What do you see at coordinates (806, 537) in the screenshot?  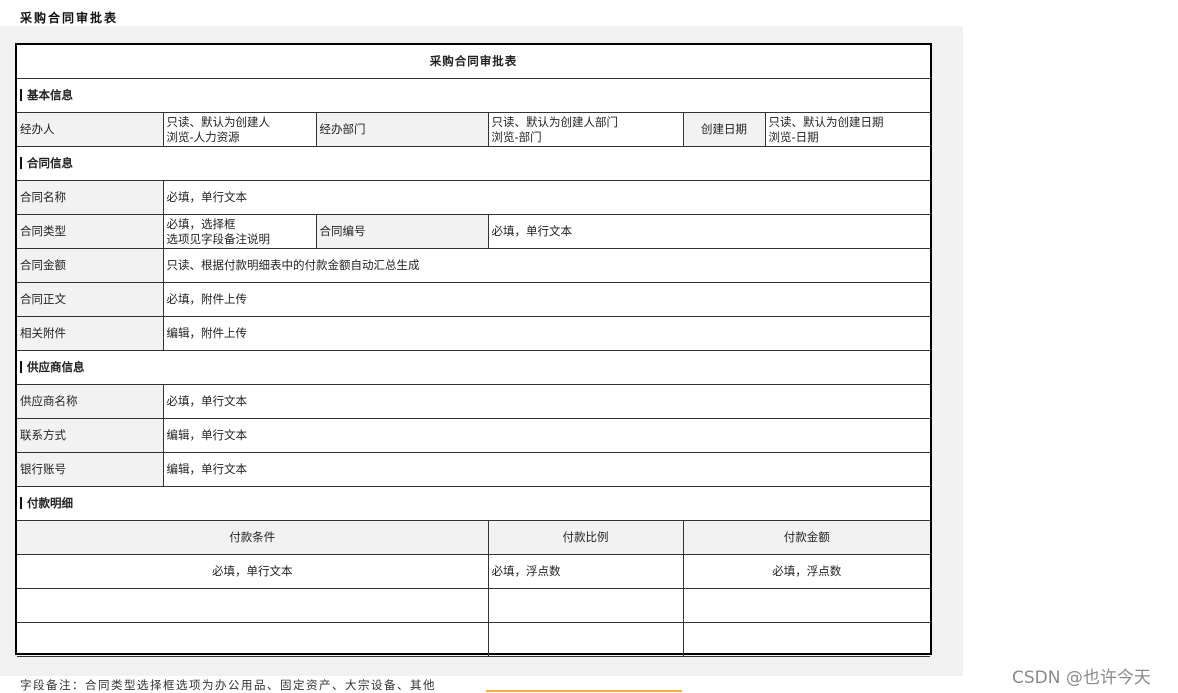 I see `payment-amount-header: 付款金额` at bounding box center [806, 537].